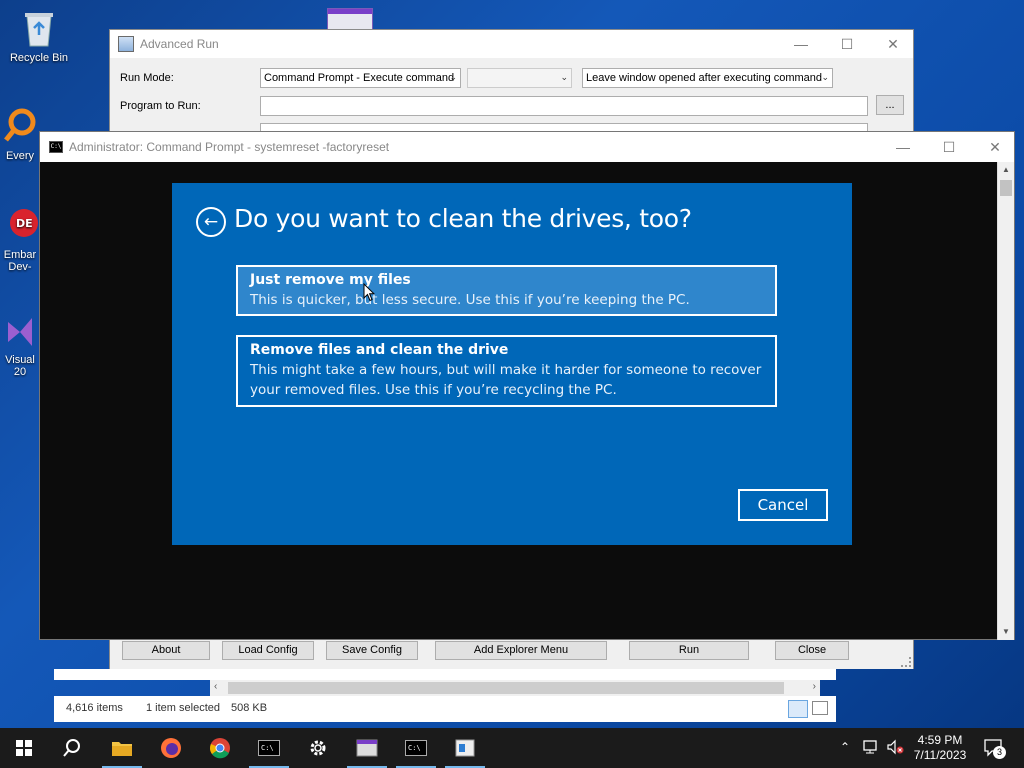 Image resolution: width=1024 pixels, height=768 pixels. I want to click on gear-icon, so click(318, 748).